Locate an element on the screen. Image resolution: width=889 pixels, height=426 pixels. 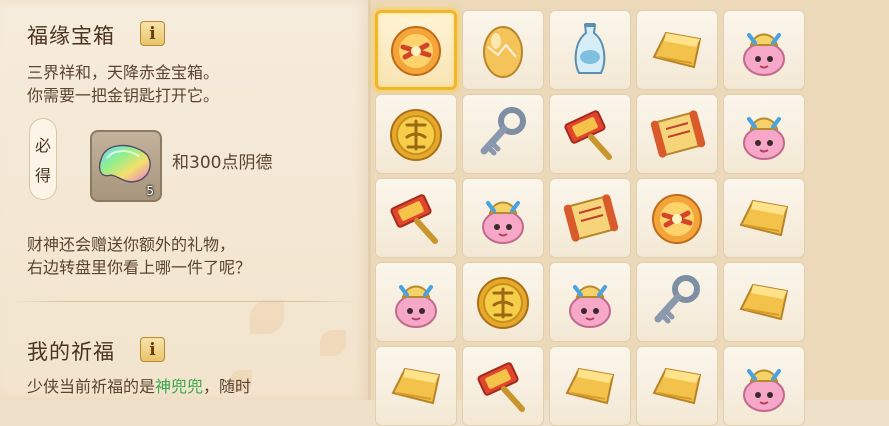
treasure-title: 福缘宝箱 is located at coordinates (71, 36).